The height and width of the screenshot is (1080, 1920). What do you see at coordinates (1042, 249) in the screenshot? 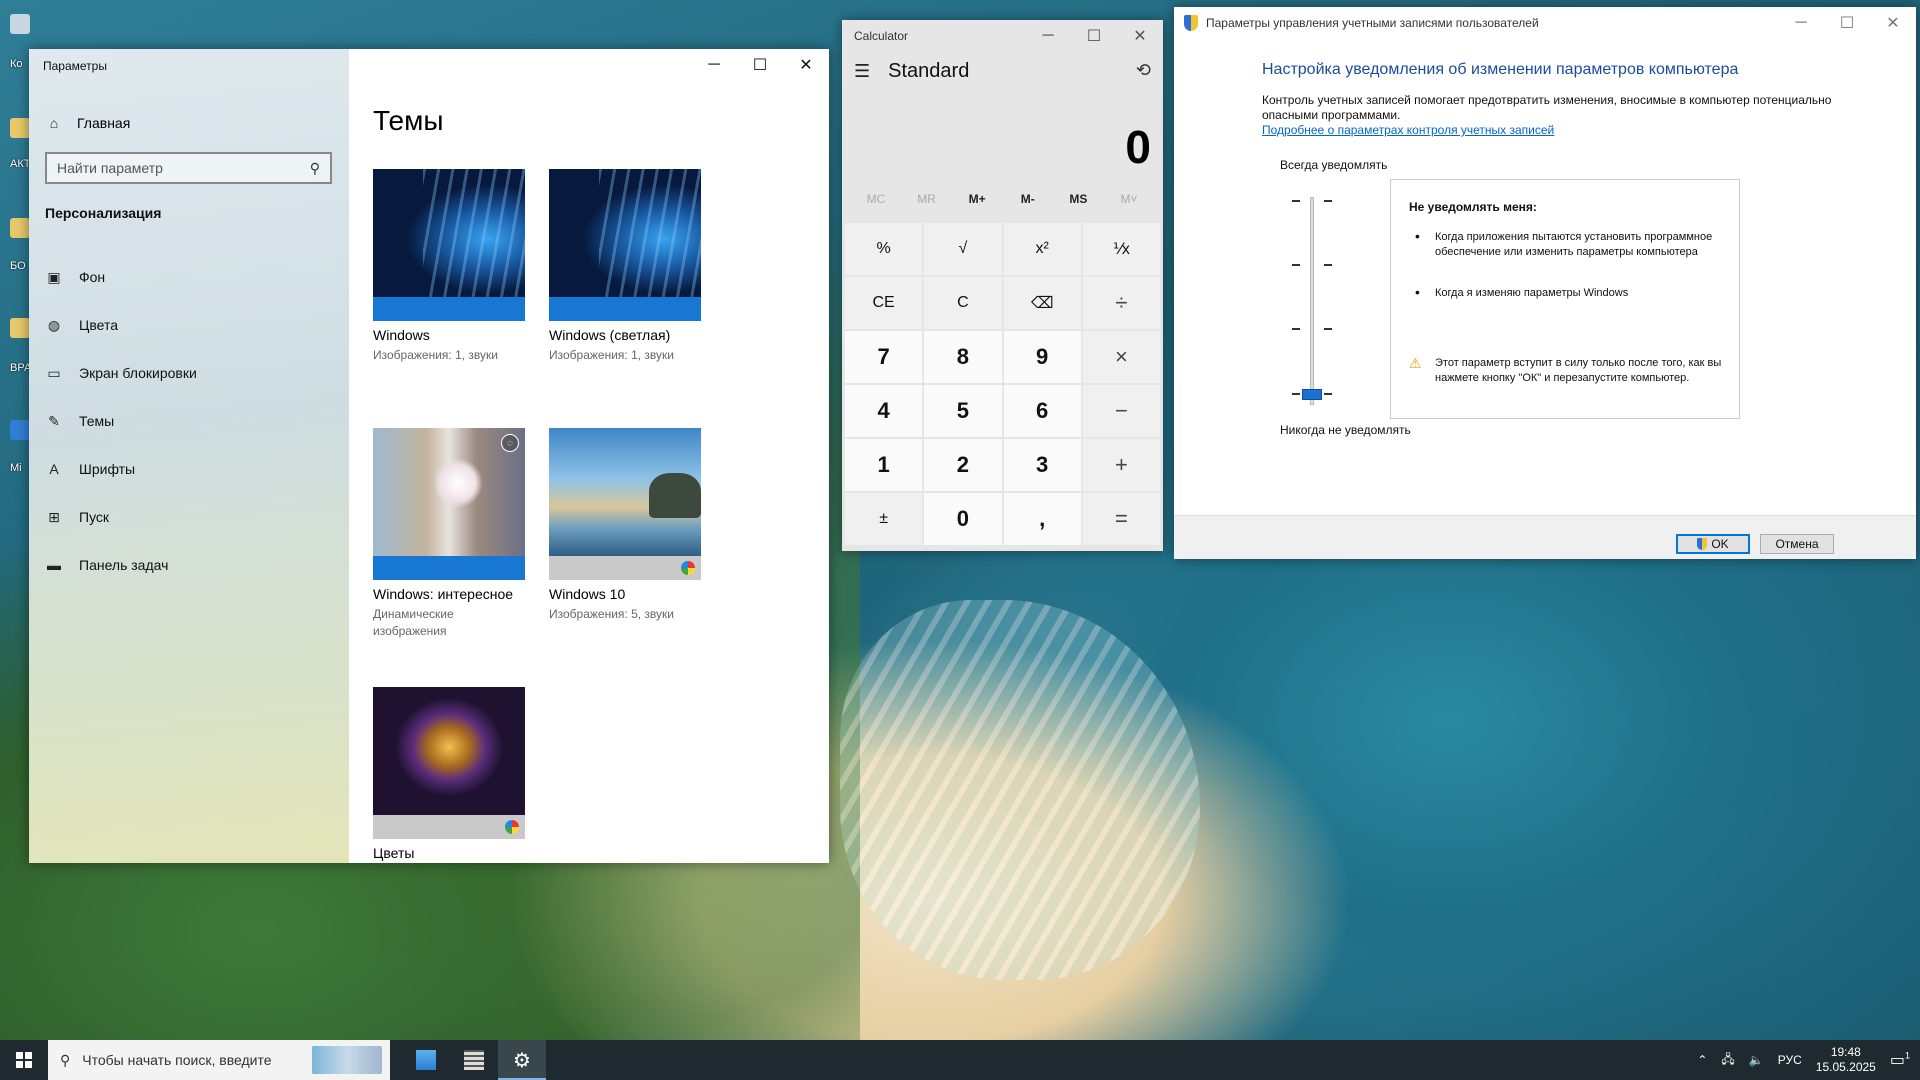
I see `square-button: x²` at bounding box center [1042, 249].